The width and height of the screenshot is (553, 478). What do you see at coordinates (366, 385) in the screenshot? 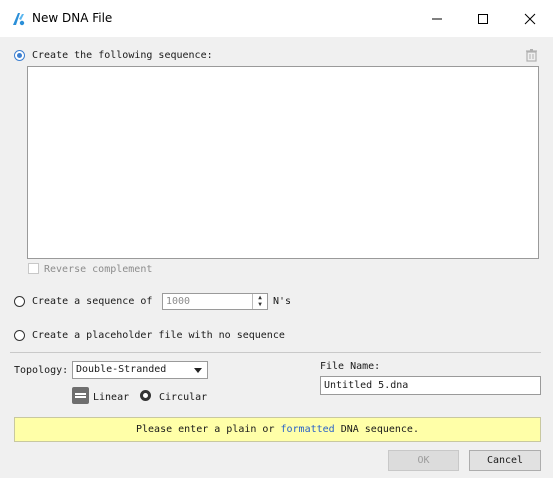
I see `file-name-value: Untitled 5.dna` at bounding box center [366, 385].